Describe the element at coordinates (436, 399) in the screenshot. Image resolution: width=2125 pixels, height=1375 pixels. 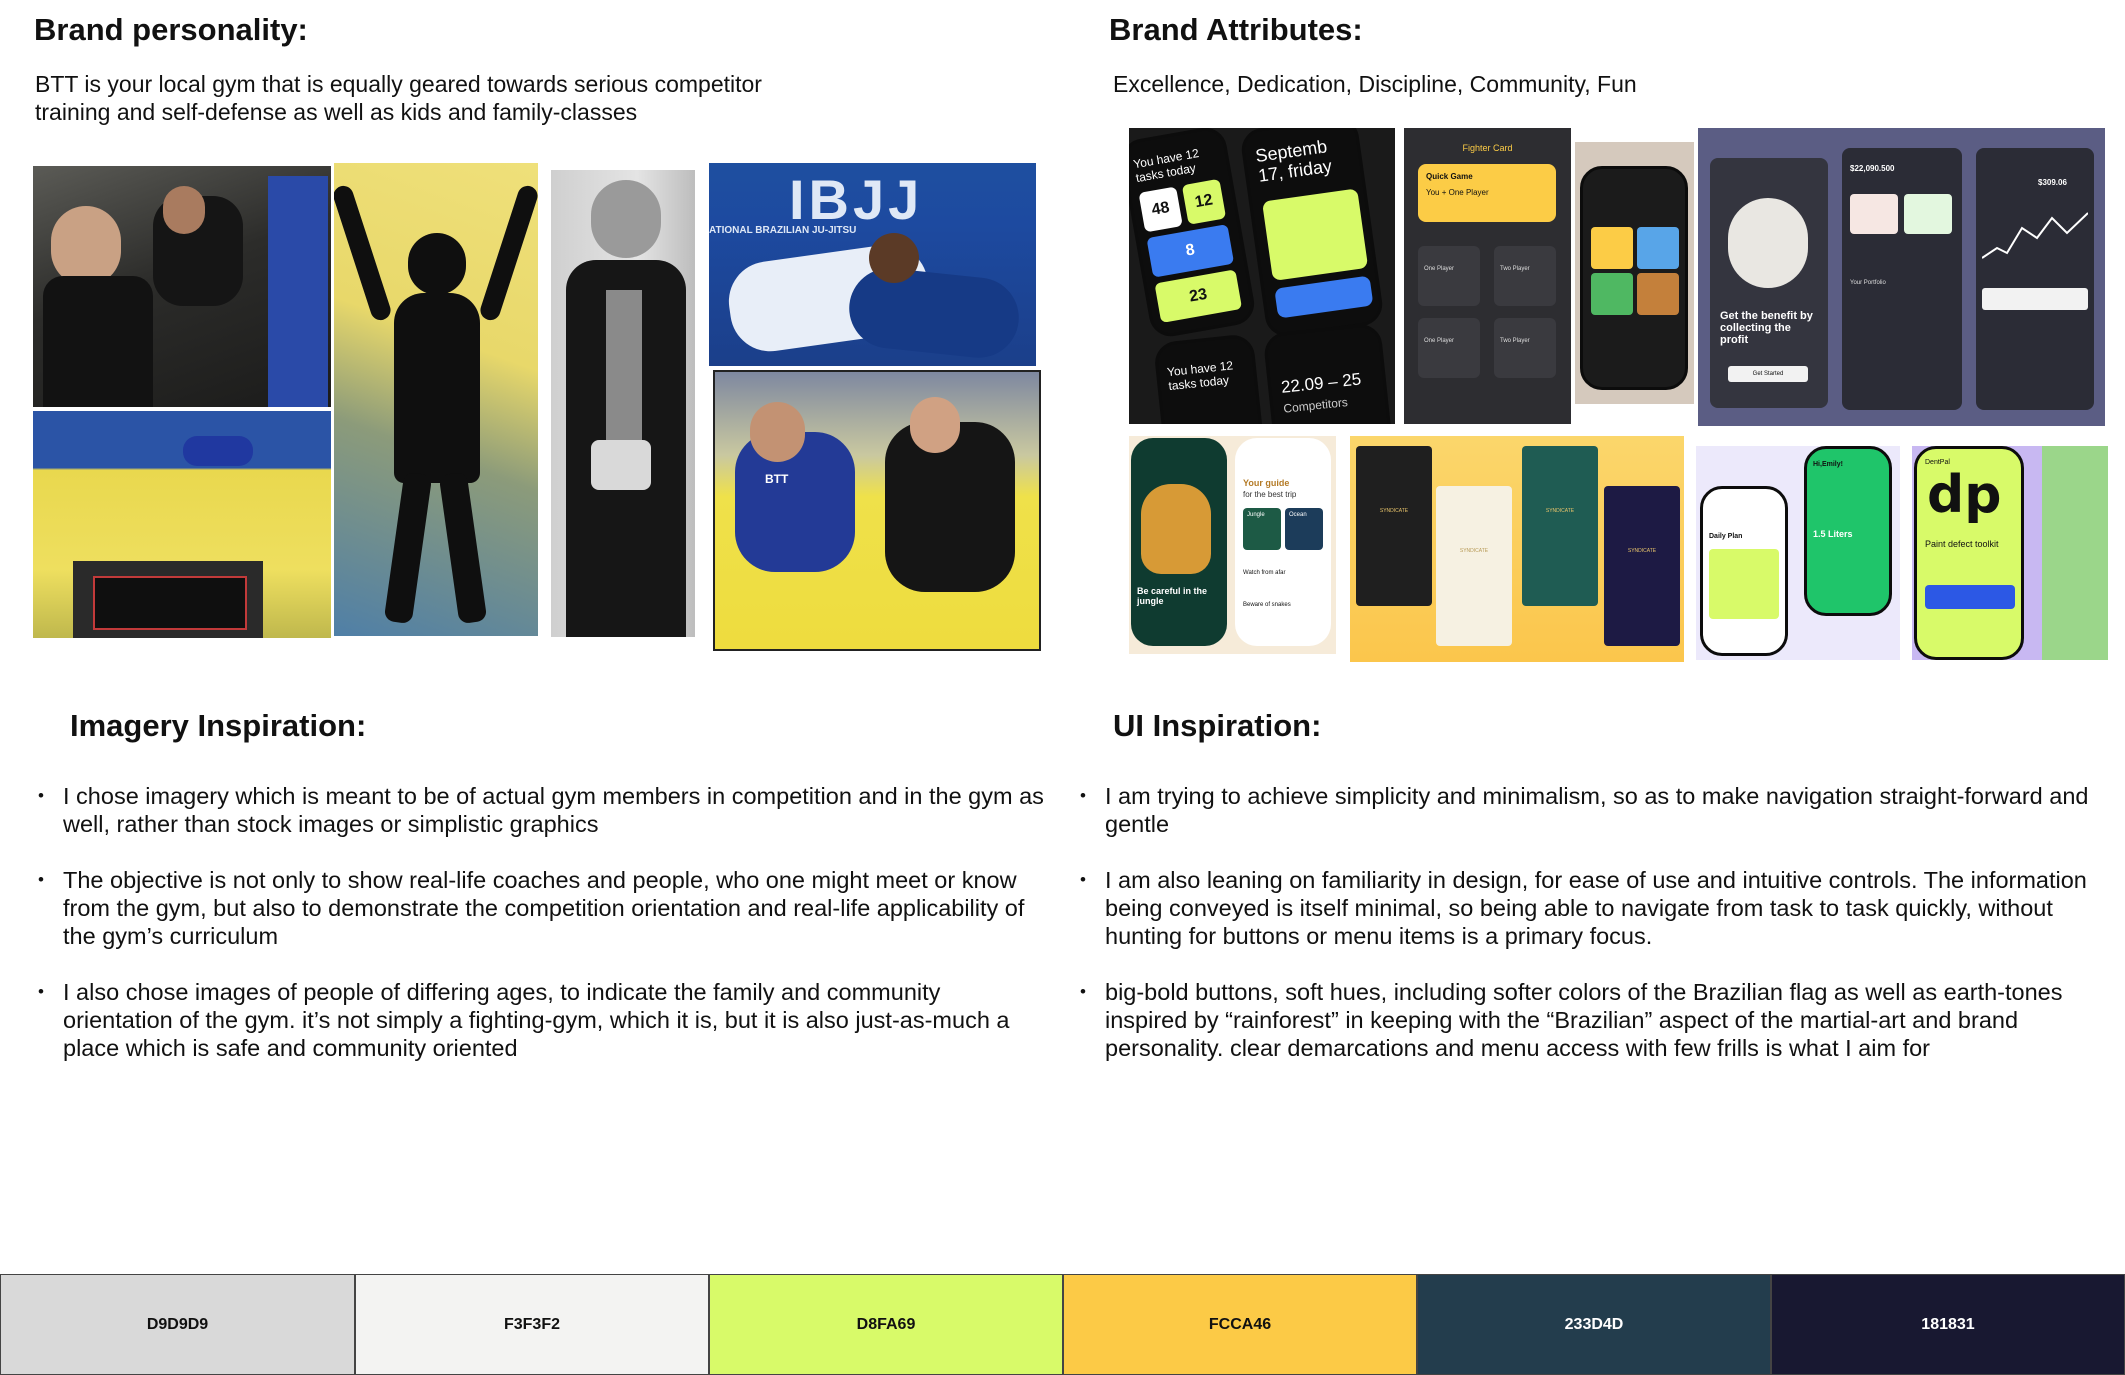
I see `photo-silhouette` at that location.